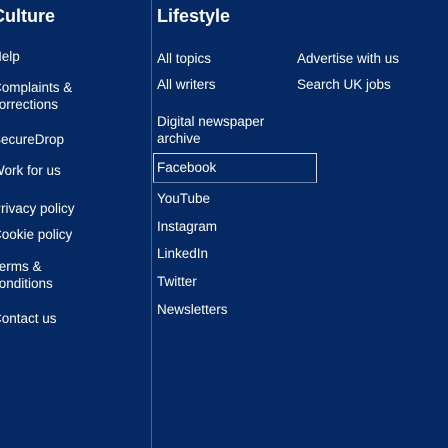 The width and height of the screenshot is (448, 448). What do you see at coordinates (210, 130) in the screenshot?
I see `digital-archive-link: Digital newspaper archive` at bounding box center [210, 130].